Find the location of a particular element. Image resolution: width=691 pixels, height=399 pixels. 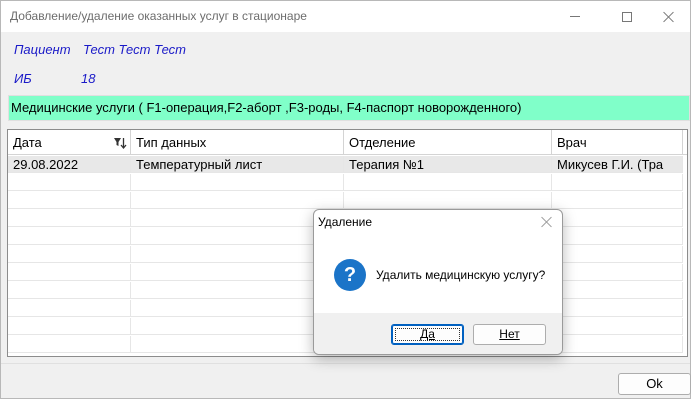

dialog-button-bar: Да Нет is located at coordinates (438, 333).